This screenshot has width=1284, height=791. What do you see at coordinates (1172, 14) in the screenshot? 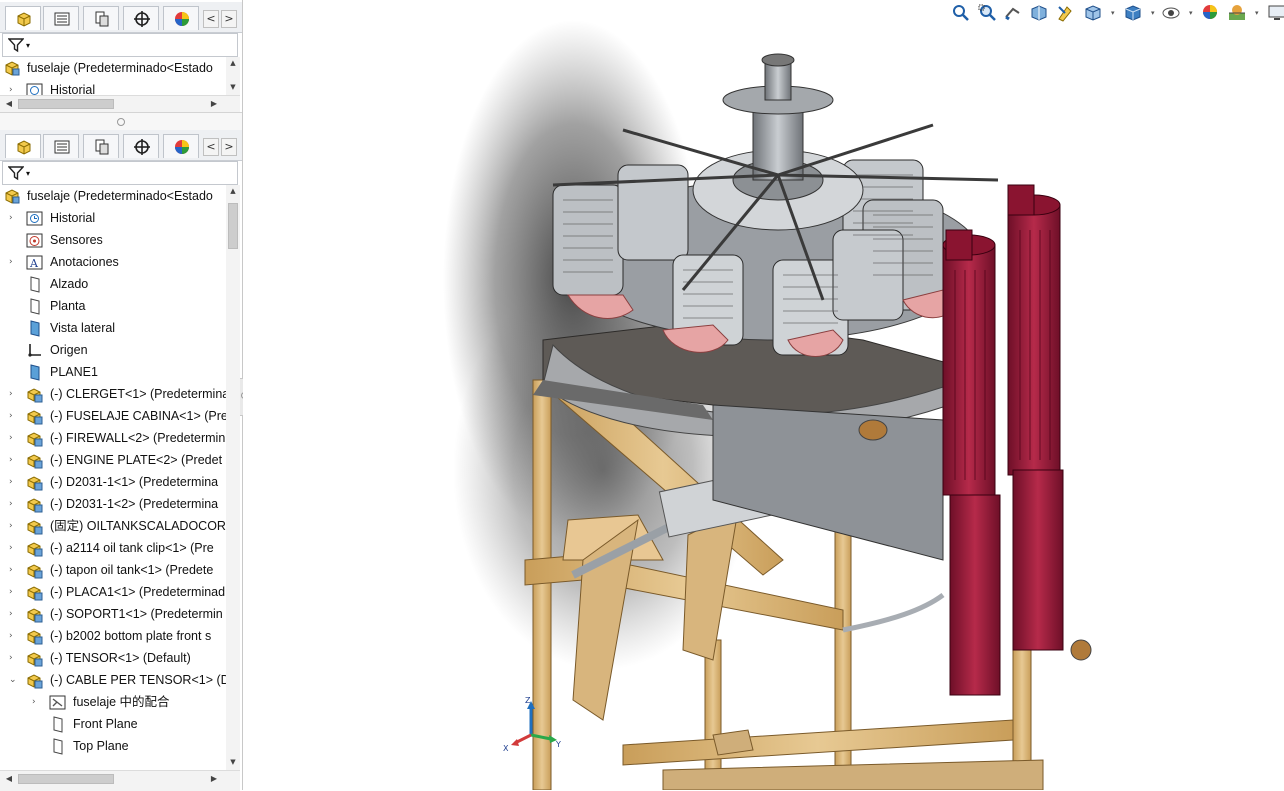
I see `hide-show-items-button` at bounding box center [1172, 14].